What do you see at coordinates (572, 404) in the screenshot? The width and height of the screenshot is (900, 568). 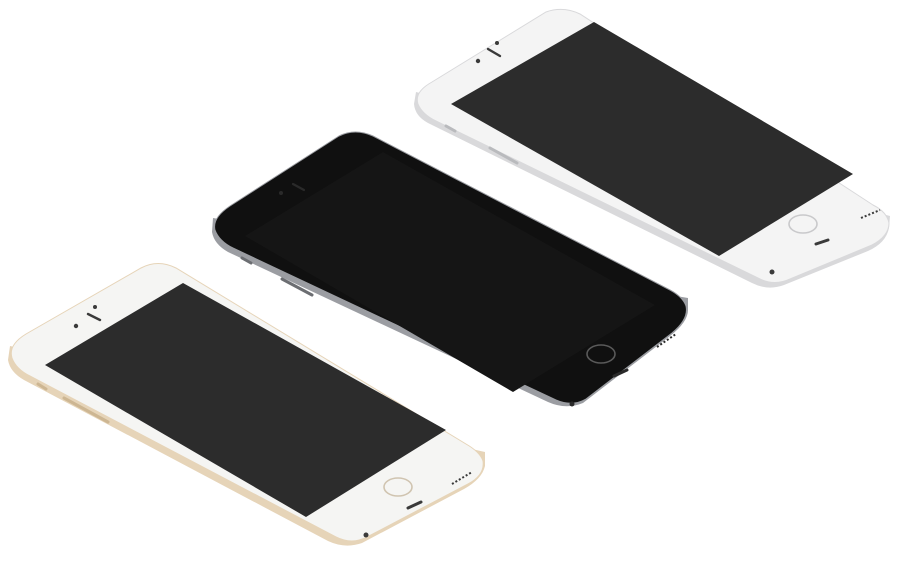 I see `phone-space-gray-jack` at bounding box center [572, 404].